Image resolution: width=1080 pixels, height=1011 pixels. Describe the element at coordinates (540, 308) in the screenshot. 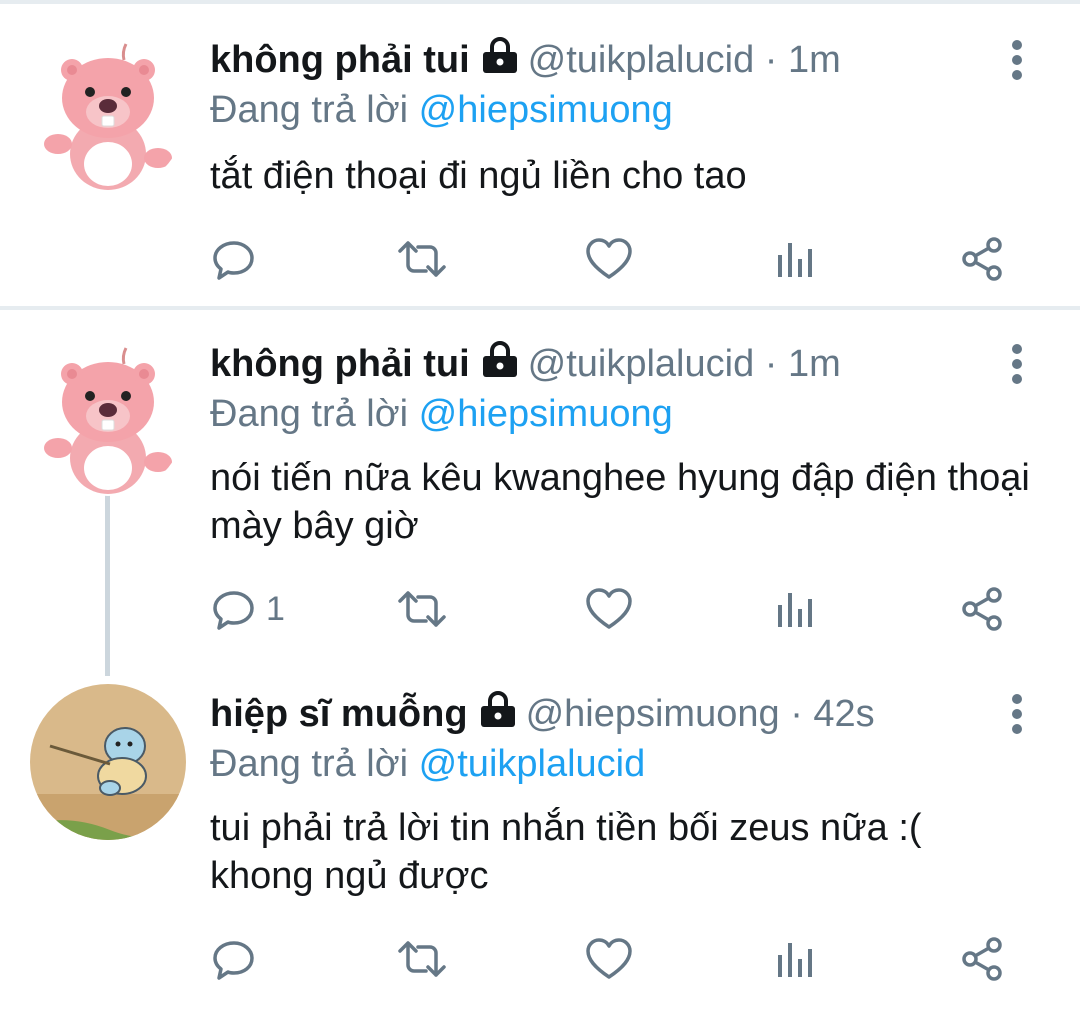

I see `tweet-divider` at that location.